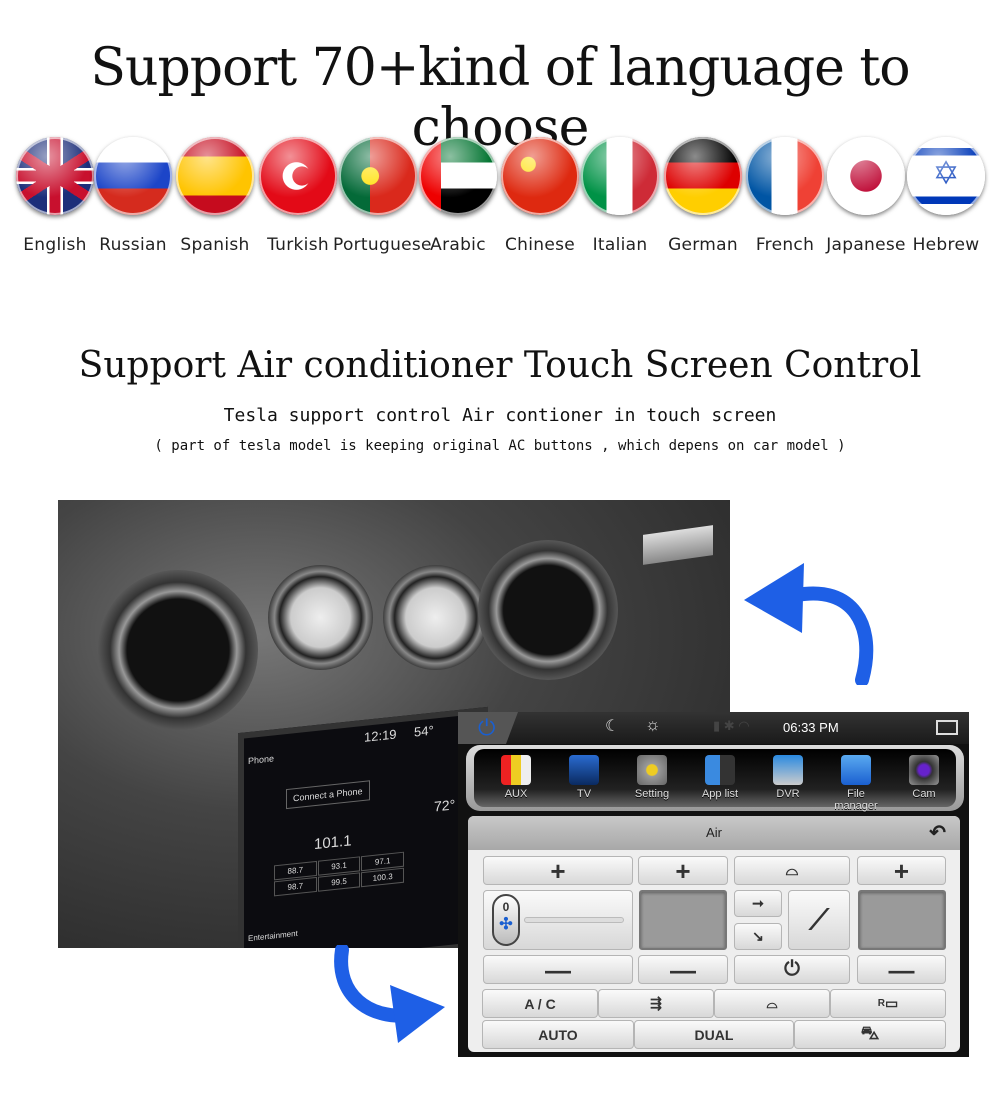 The width and height of the screenshot is (1000, 1116). What do you see at coordinates (612, 726) in the screenshot?
I see `night-mode-icon: ☾` at bounding box center [612, 726].